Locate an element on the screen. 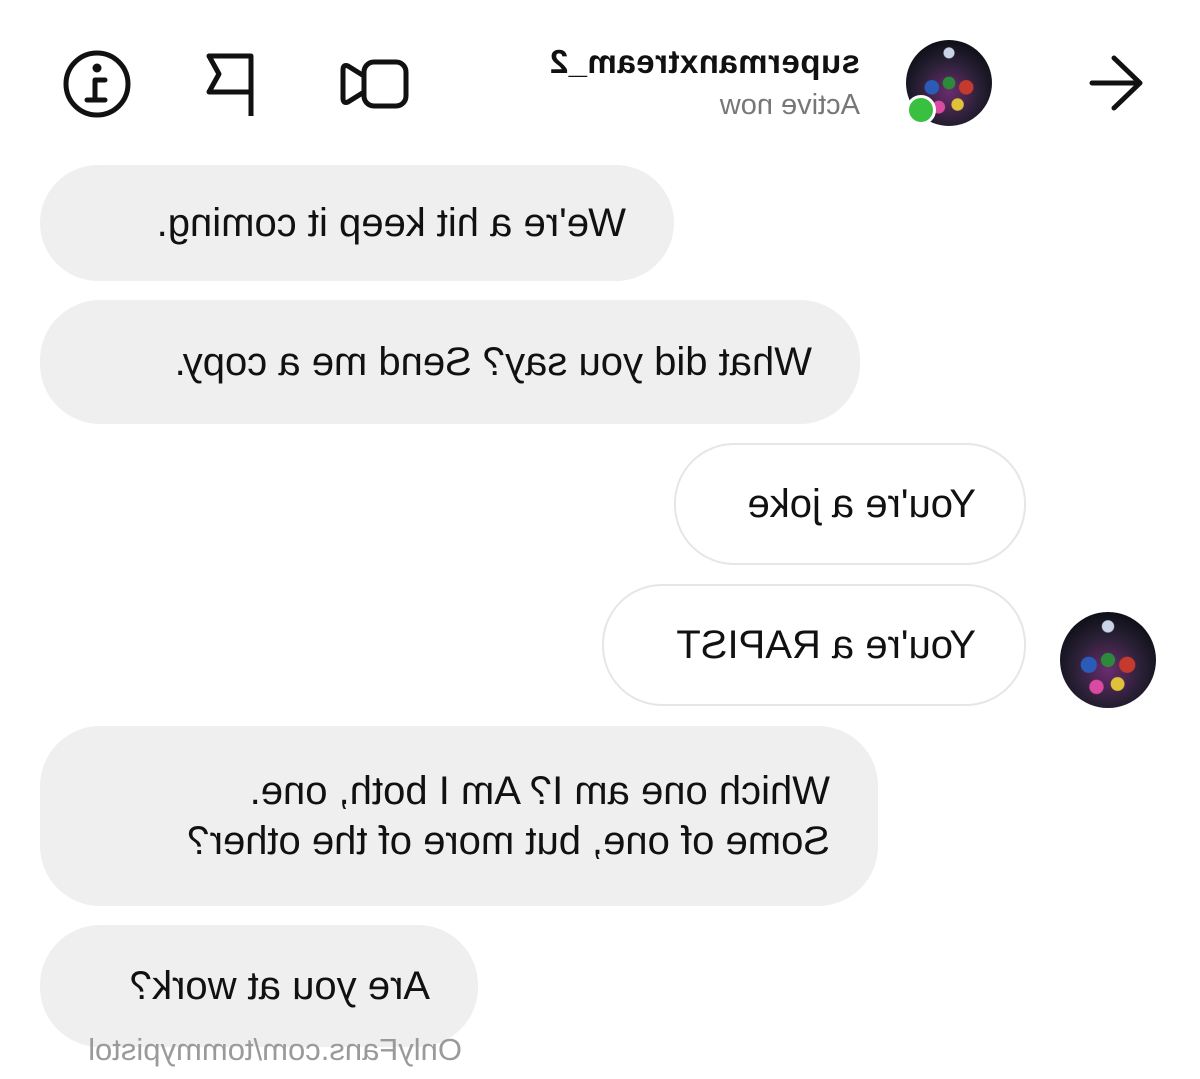  message-received: Are you at work? is located at coordinates (259, 986).